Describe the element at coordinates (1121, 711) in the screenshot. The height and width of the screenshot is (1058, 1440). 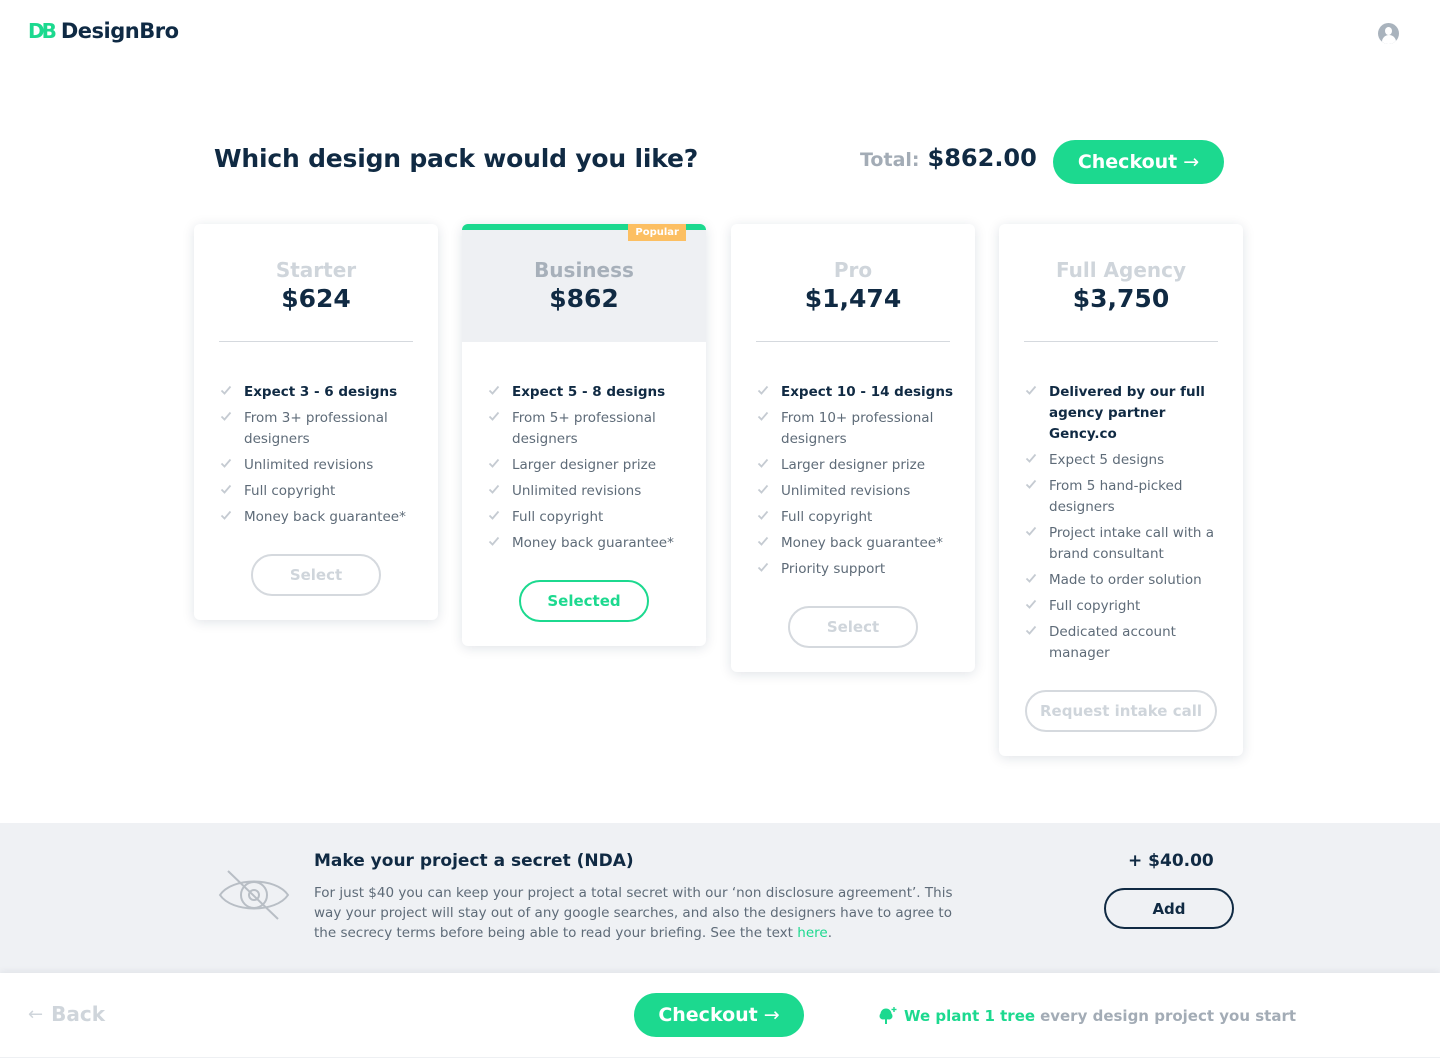
I see `request-intake-call-button: Request intake call` at that location.